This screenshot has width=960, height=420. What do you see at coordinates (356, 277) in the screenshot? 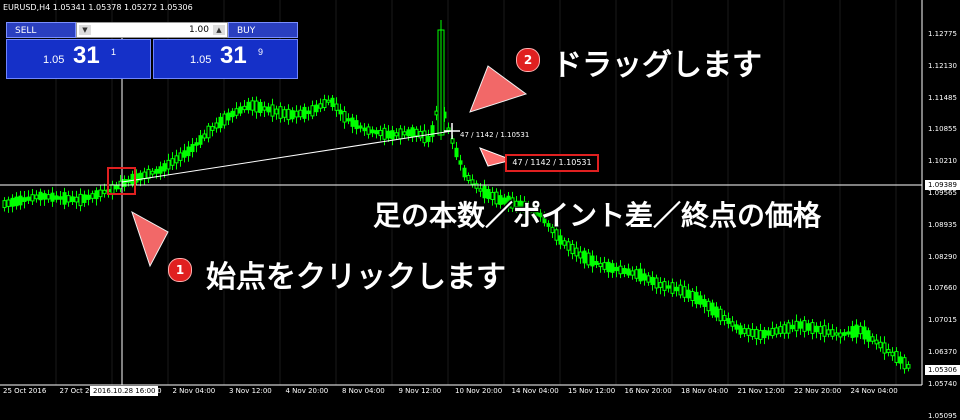
I see `step-1-caption: 始点をクリックします` at bounding box center [356, 277].